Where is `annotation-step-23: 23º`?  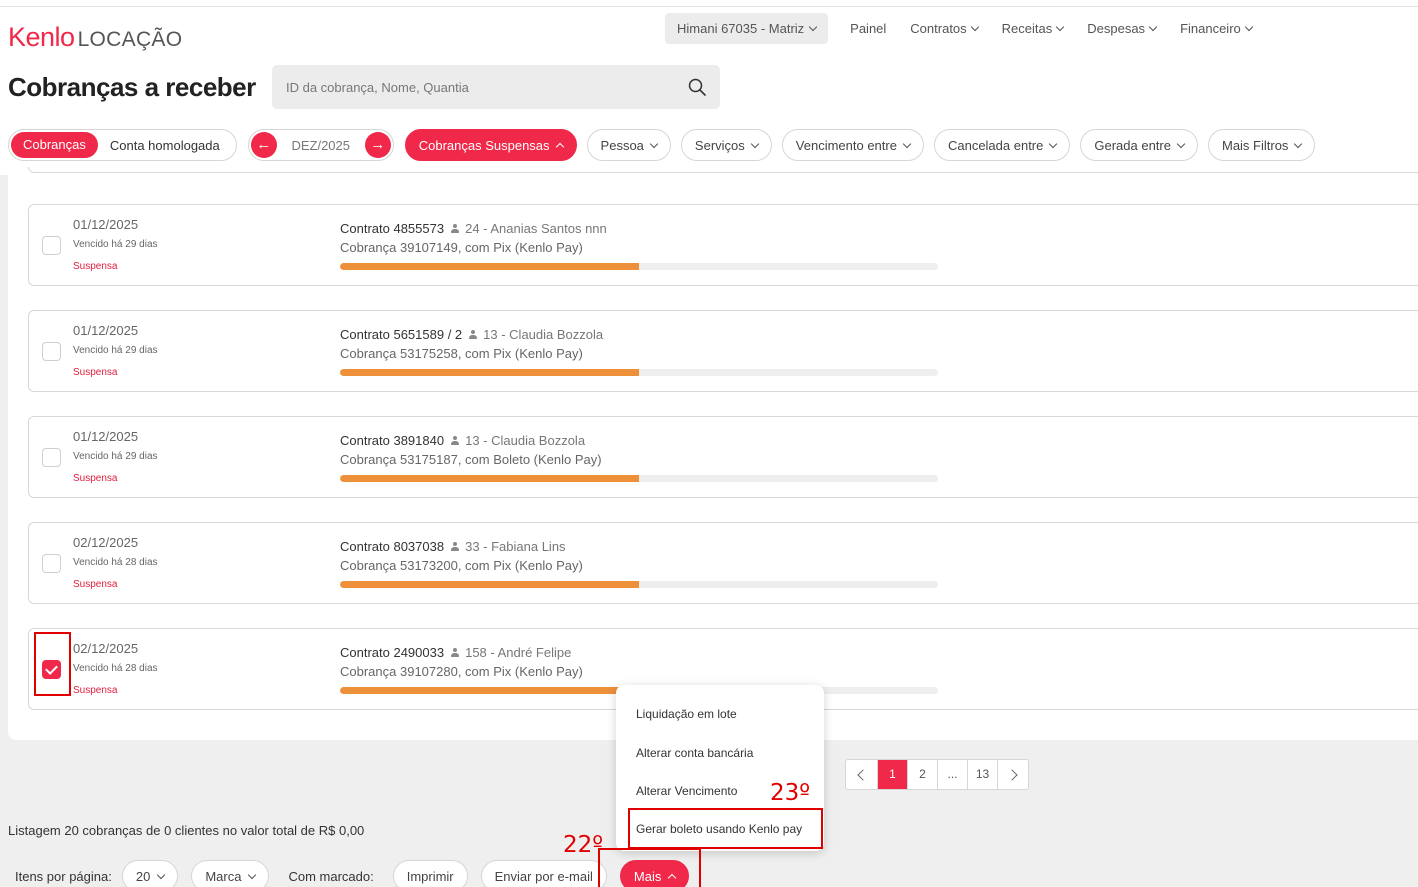
annotation-step-23: 23º is located at coordinates (790, 793).